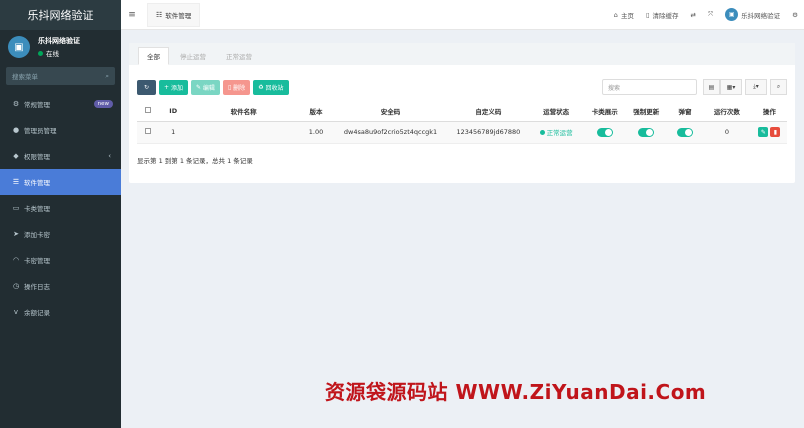 Image resolution: width=804 pixels, height=428 pixels. I want to click on cell-popup, so click(685, 132).